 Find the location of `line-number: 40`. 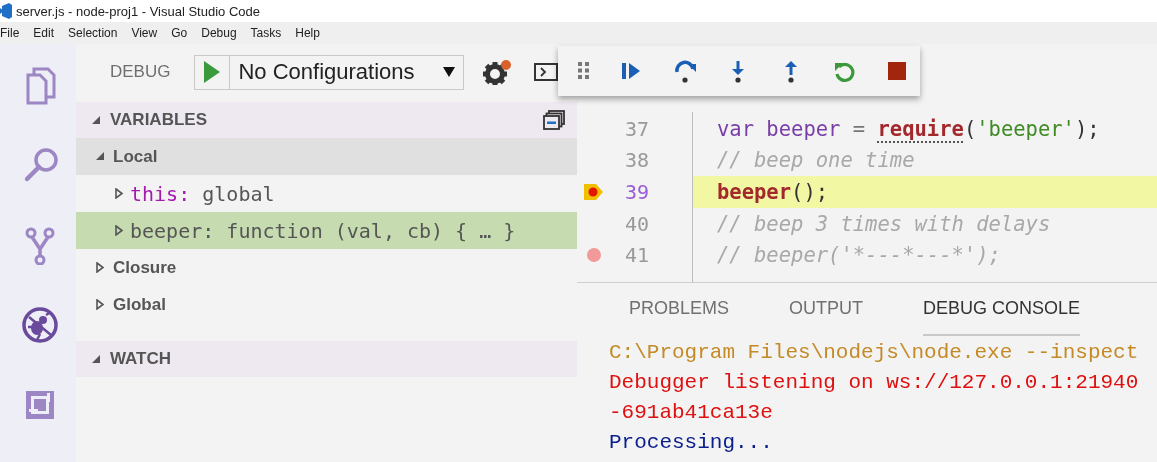

line-number: 40 is located at coordinates (636, 223).